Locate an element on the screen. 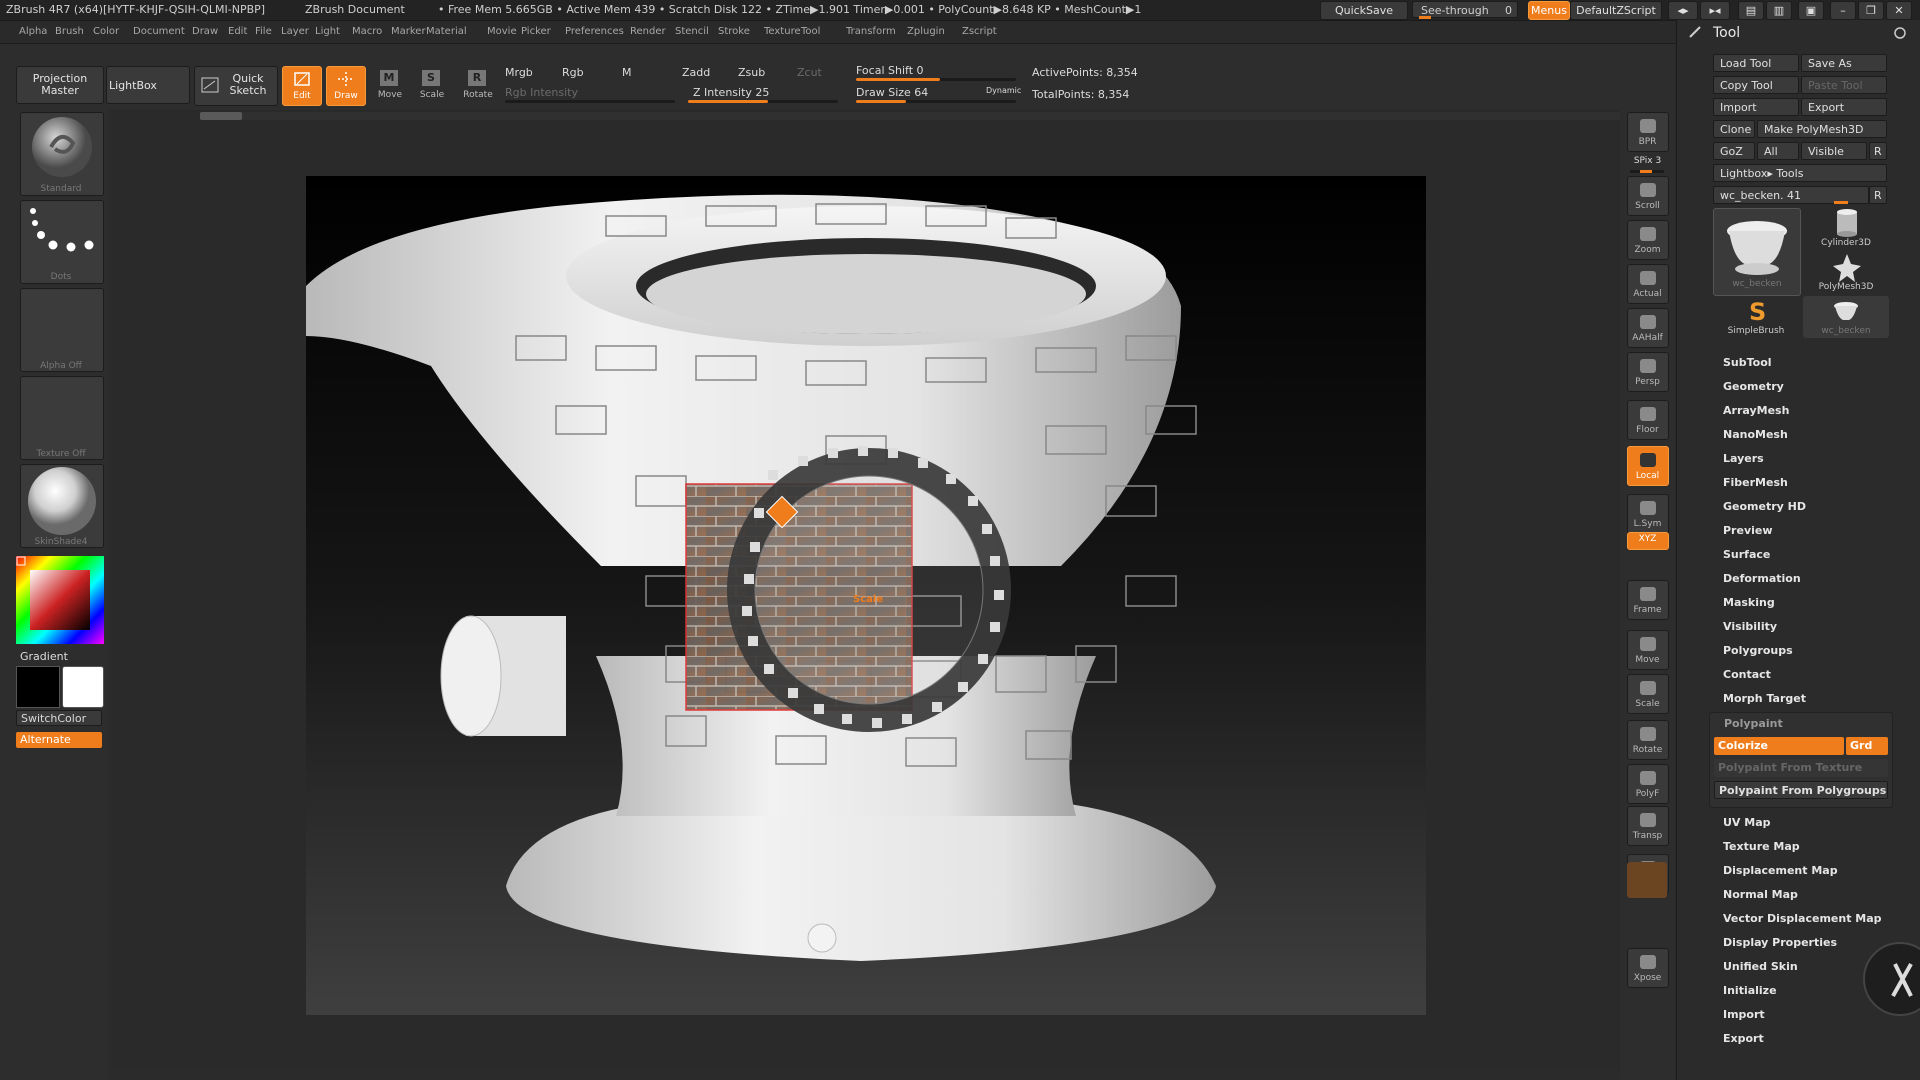 This screenshot has height=1080, width=1920. menu-draw: Draw is located at coordinates (205, 31).